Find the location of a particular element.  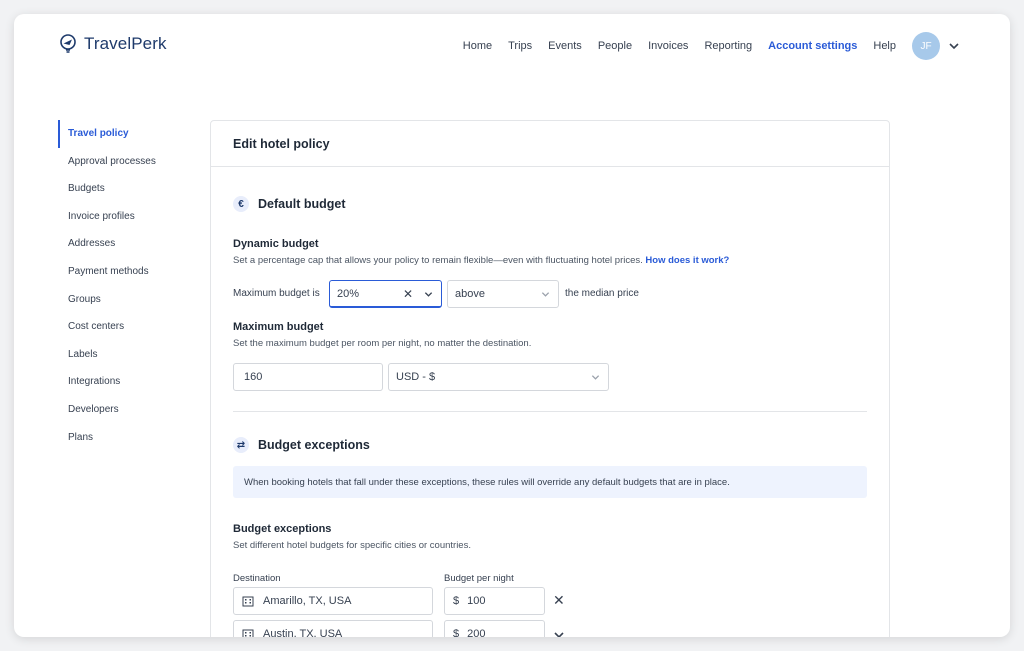

budget-per-night-input: $ 100 is located at coordinates (494, 601).